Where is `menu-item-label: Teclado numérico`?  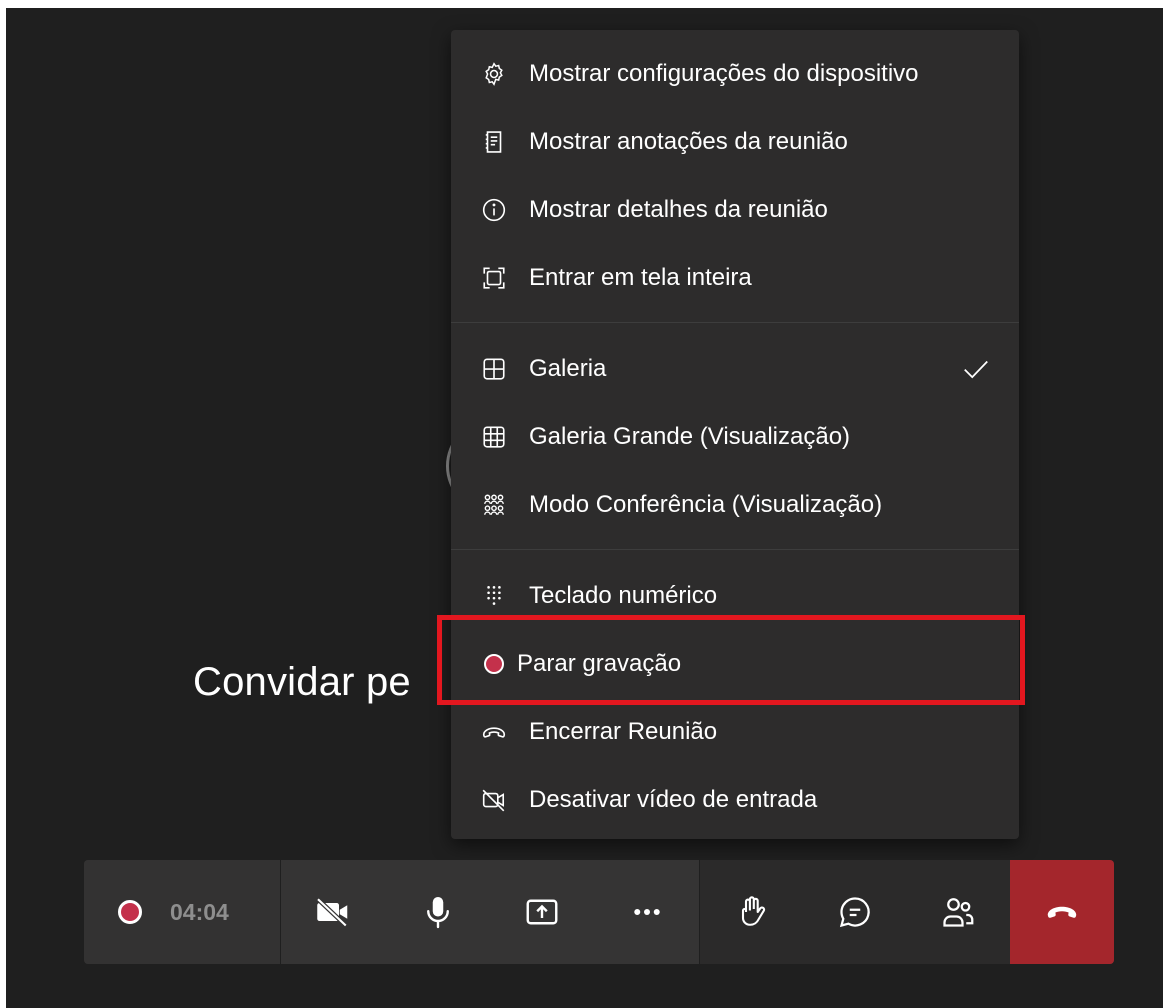
menu-item-label: Teclado numérico is located at coordinates (623, 595).